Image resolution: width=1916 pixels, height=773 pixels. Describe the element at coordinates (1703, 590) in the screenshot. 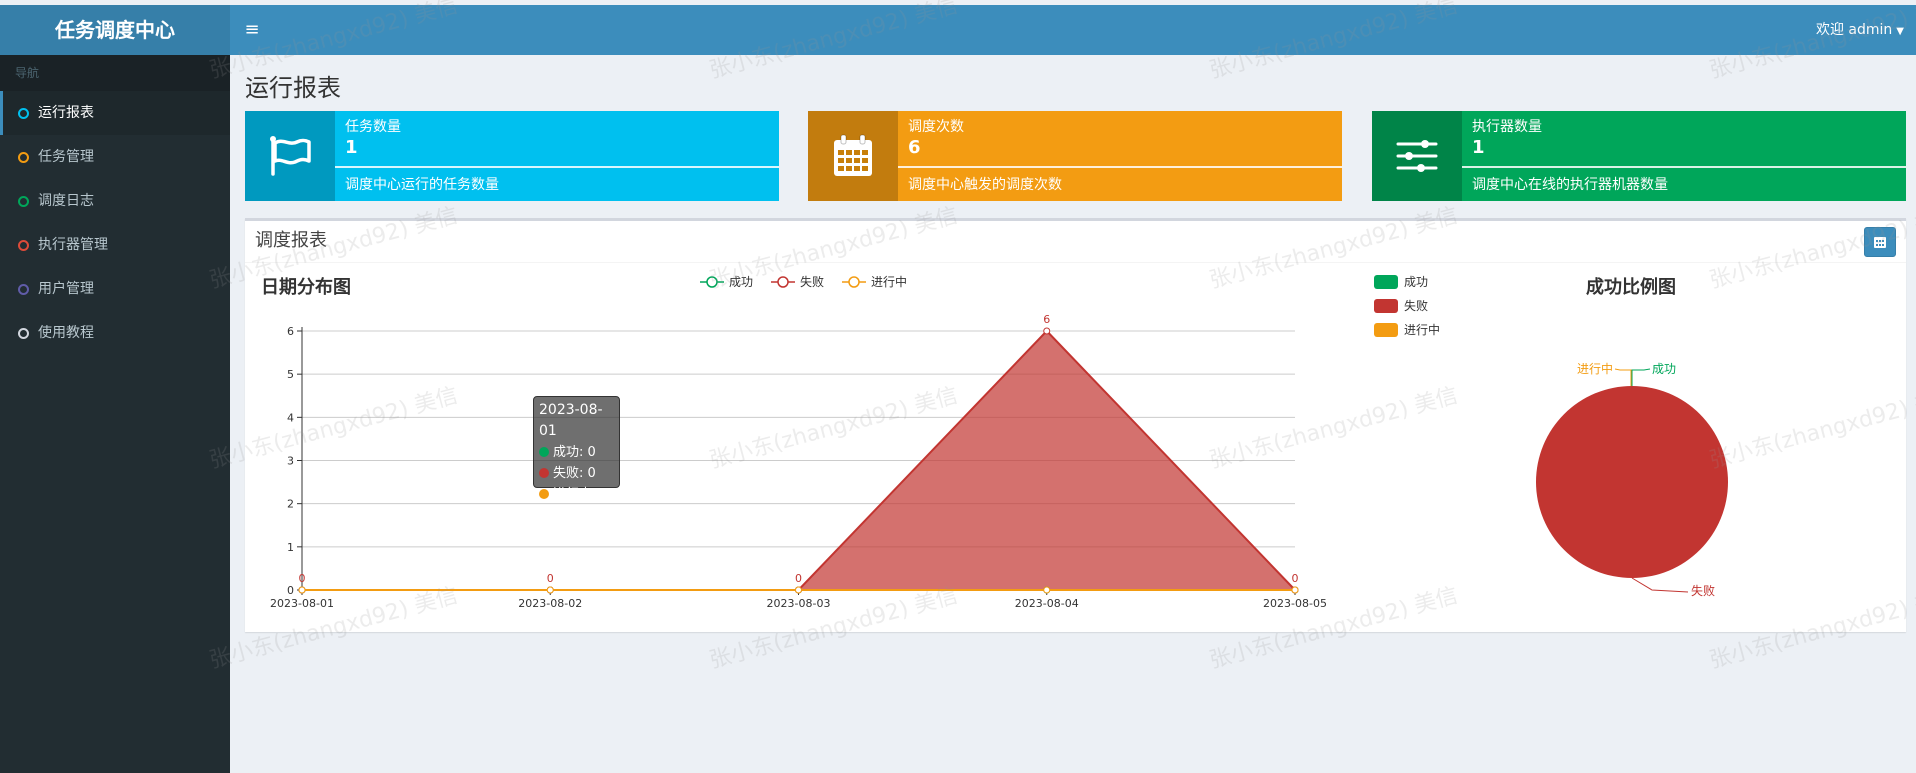

I see `pie-label: 失败` at that location.